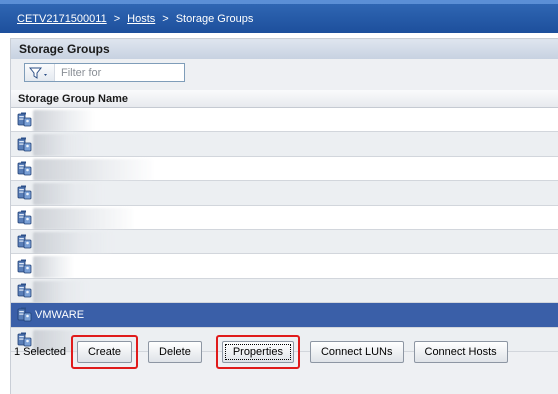 Image resolution: width=558 pixels, height=394 pixels. Describe the element at coordinates (60, 314) in the screenshot. I see `row-label: VMWARE` at that location.